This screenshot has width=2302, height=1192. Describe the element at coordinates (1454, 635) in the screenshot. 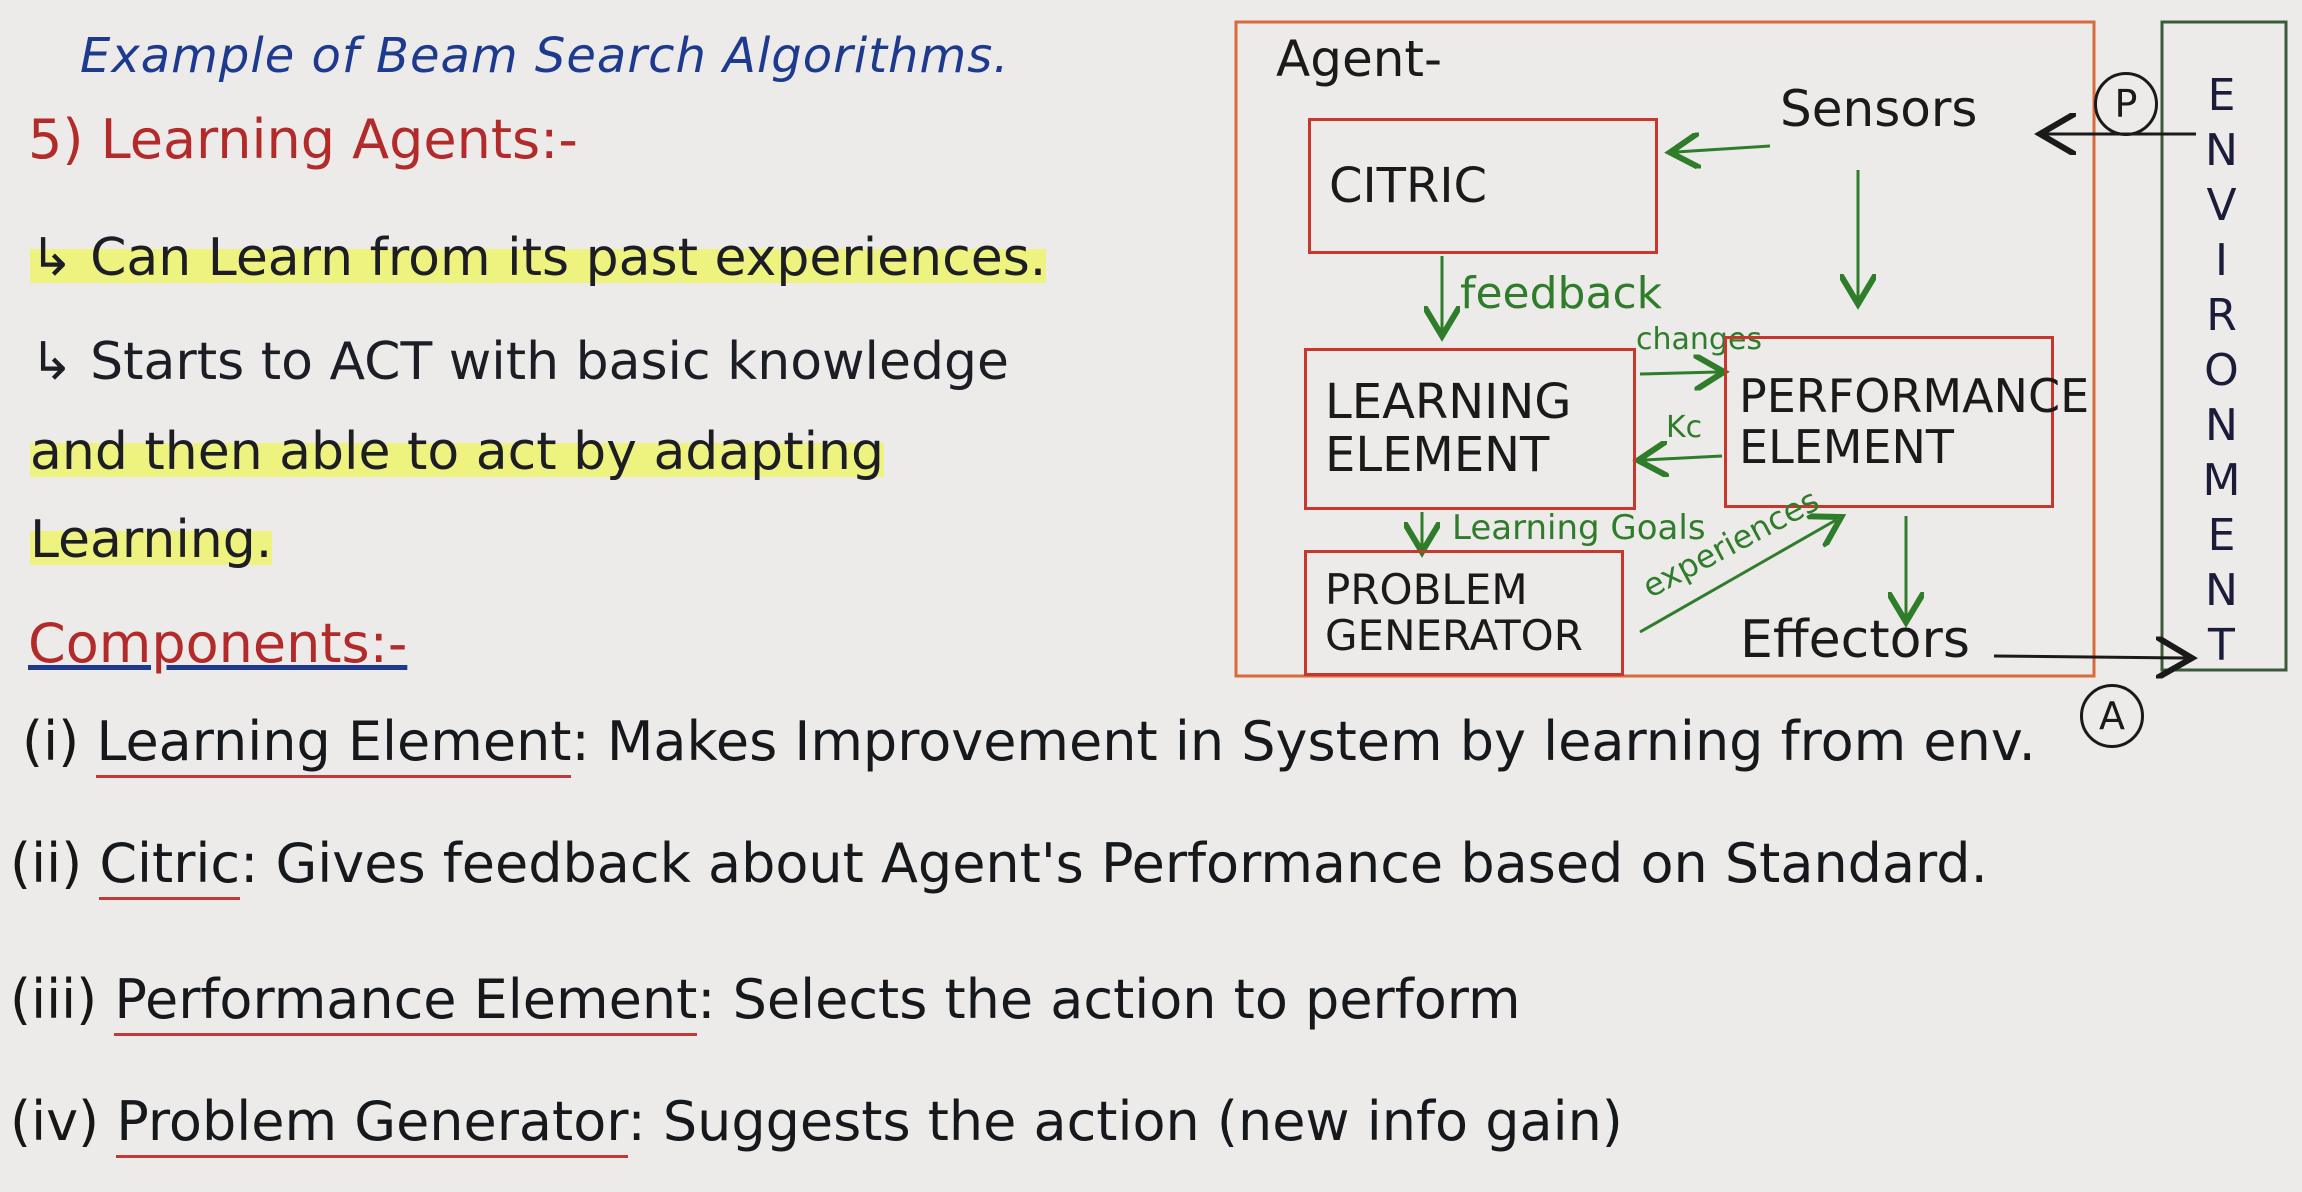

I see `problem-generator-line2: GENERATOR` at that location.